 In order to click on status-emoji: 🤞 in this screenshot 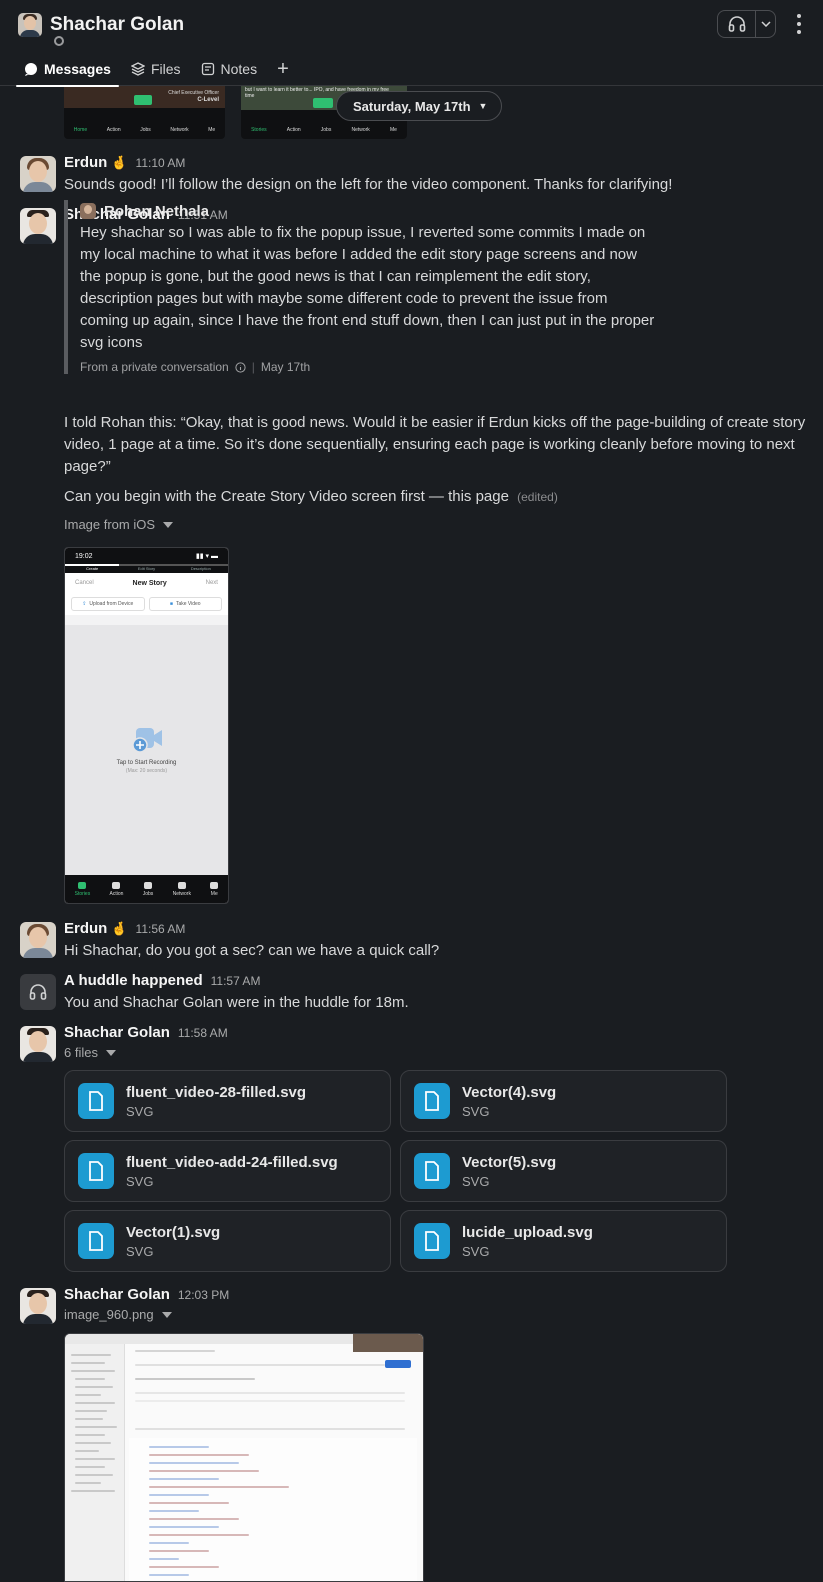, I will do `click(119, 928)`.